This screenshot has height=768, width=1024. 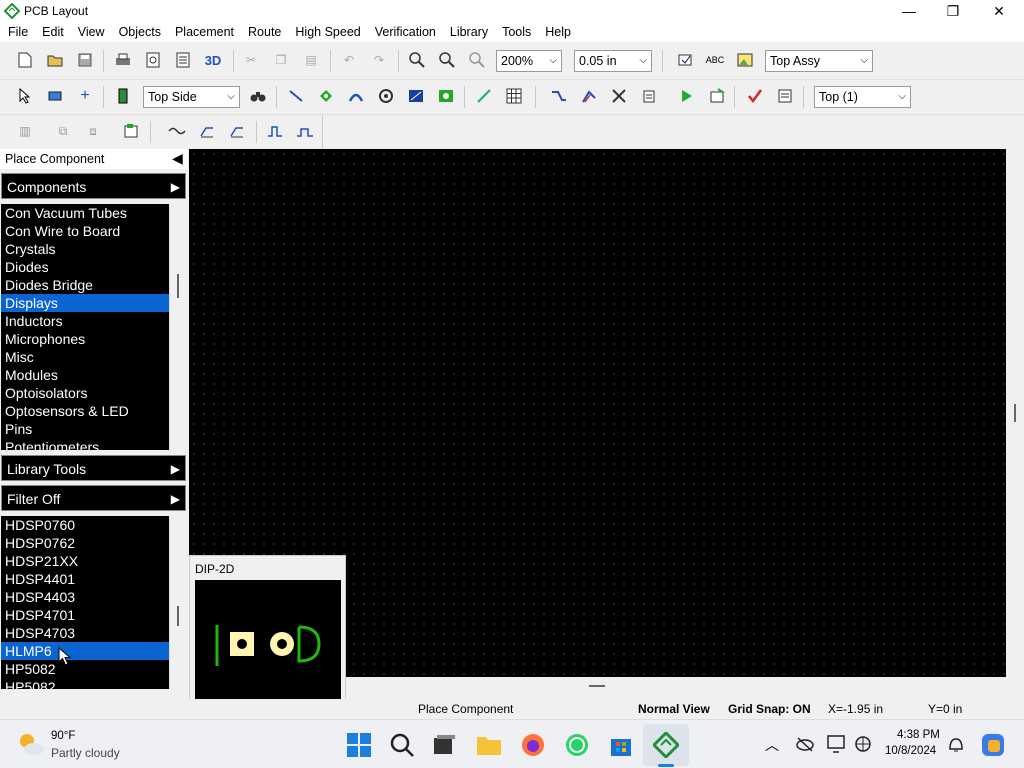 I want to click on weather-desc: Partly cloudy, so click(x=85, y=753).